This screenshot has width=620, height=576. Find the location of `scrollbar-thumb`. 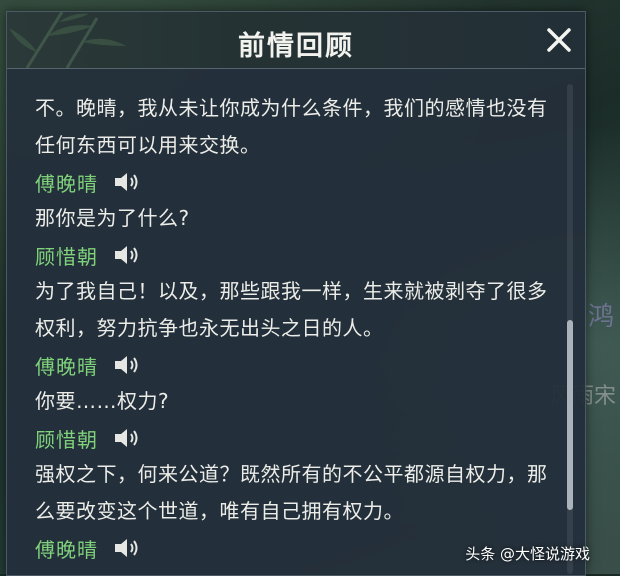

scrollbar-thumb is located at coordinates (570, 415).